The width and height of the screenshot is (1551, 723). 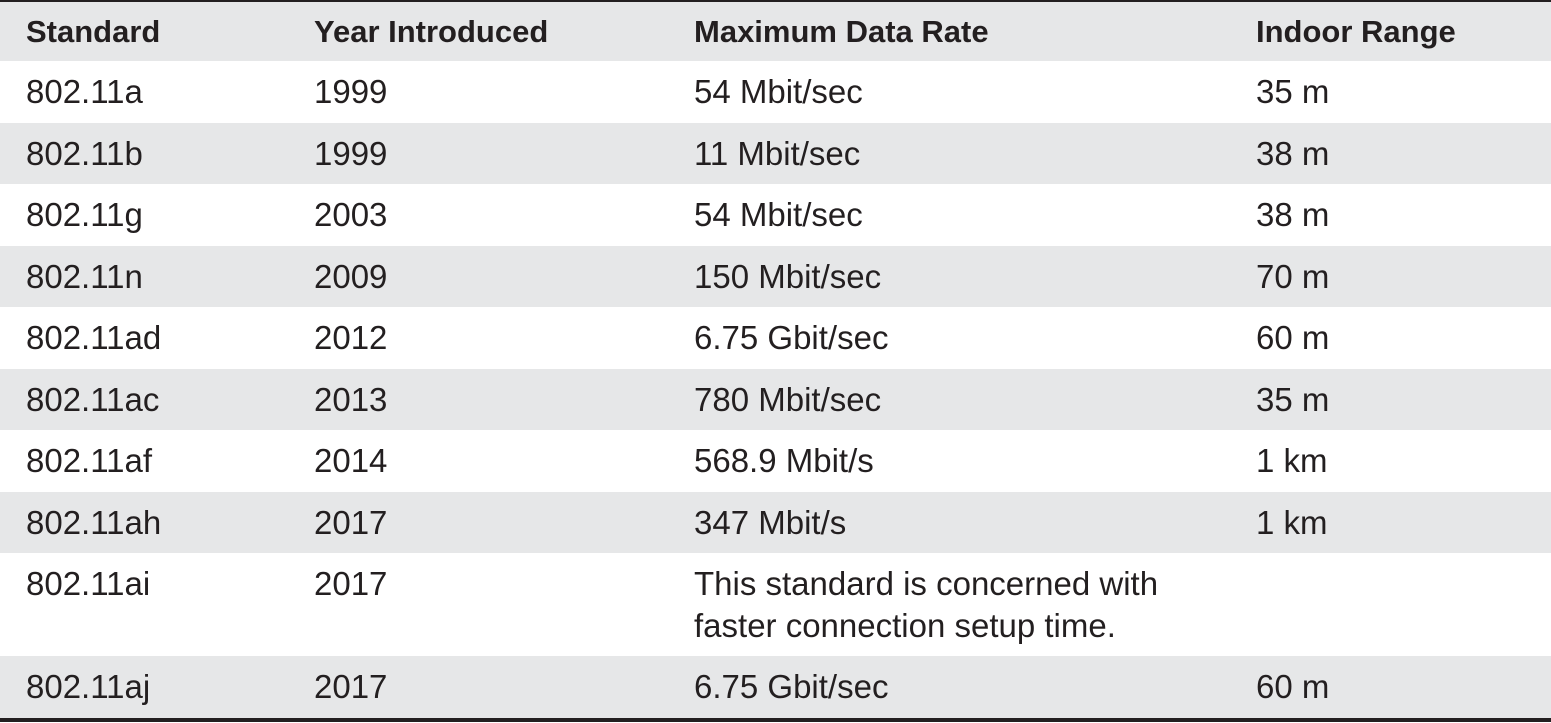 I want to click on column-header-standard: Standard, so click(x=93, y=31).